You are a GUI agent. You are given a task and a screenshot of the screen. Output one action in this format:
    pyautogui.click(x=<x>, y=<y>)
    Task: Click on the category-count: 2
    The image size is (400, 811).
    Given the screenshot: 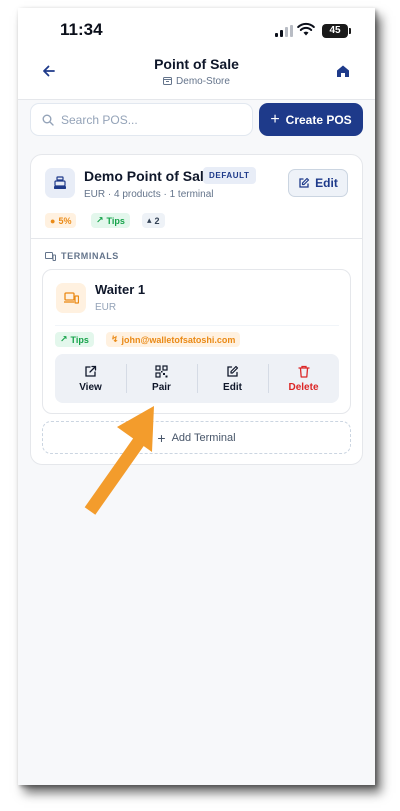 What is the action you would take?
    pyautogui.click(x=157, y=220)
    